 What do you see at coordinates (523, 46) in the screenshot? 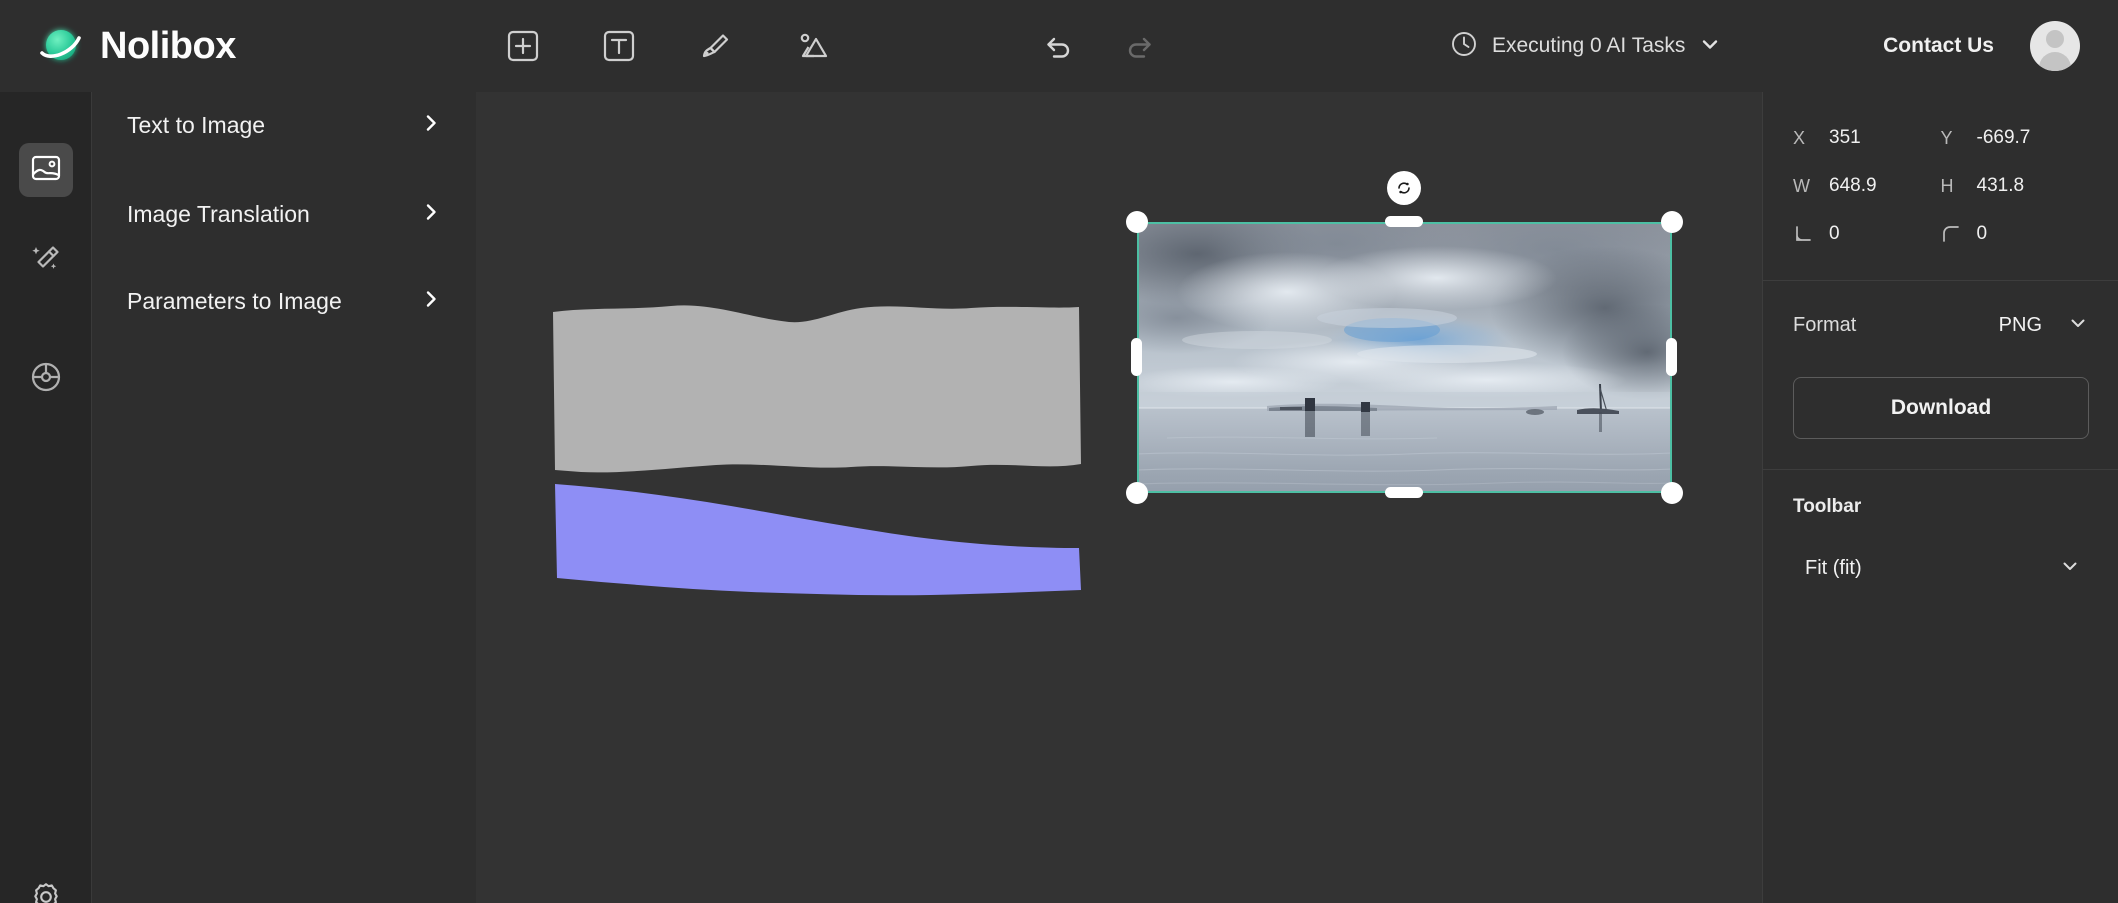
I see `plus-square-icon` at bounding box center [523, 46].